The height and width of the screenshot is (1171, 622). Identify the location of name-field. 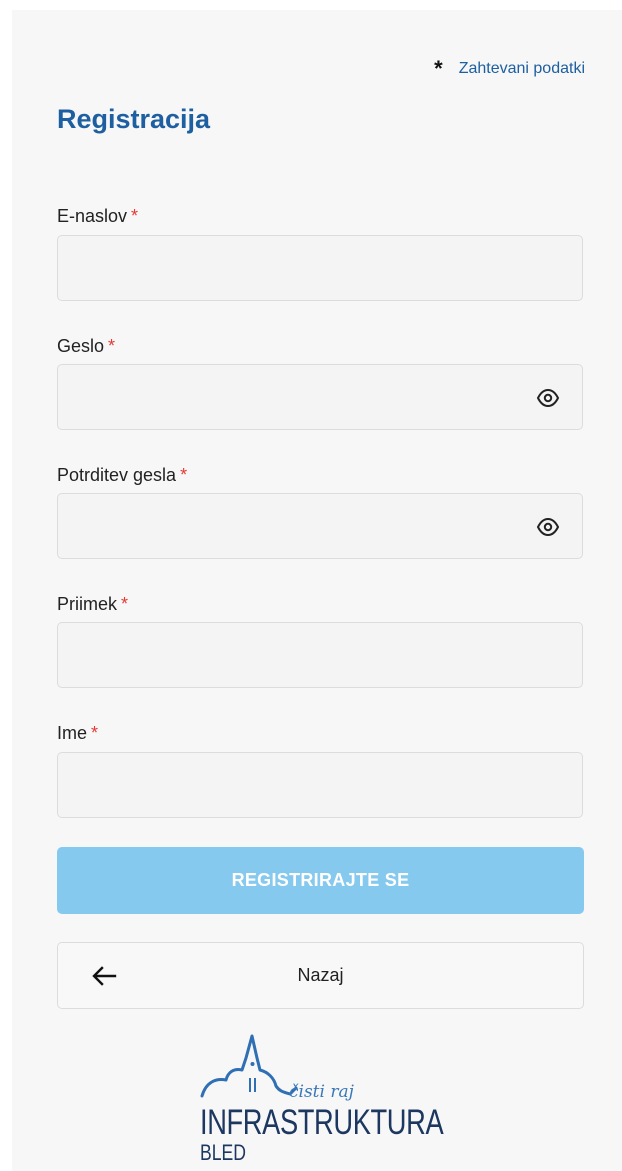
(320, 785).